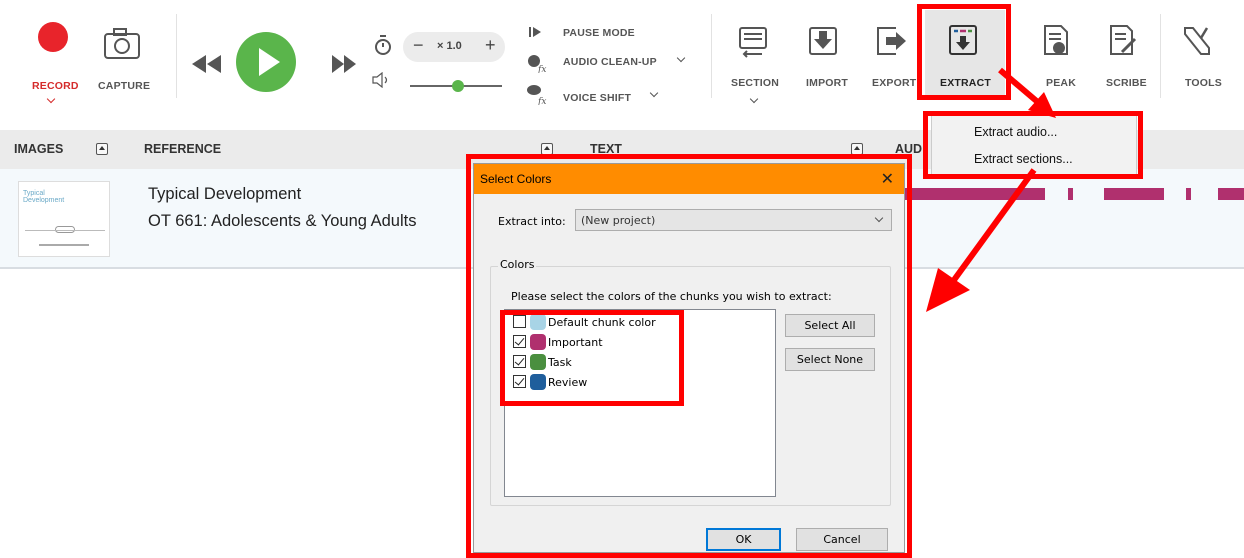 Image resolution: width=1244 pixels, height=558 pixels. What do you see at coordinates (981, 240) in the screenshot?
I see `arrow-menu-to-dialog` at bounding box center [981, 240].